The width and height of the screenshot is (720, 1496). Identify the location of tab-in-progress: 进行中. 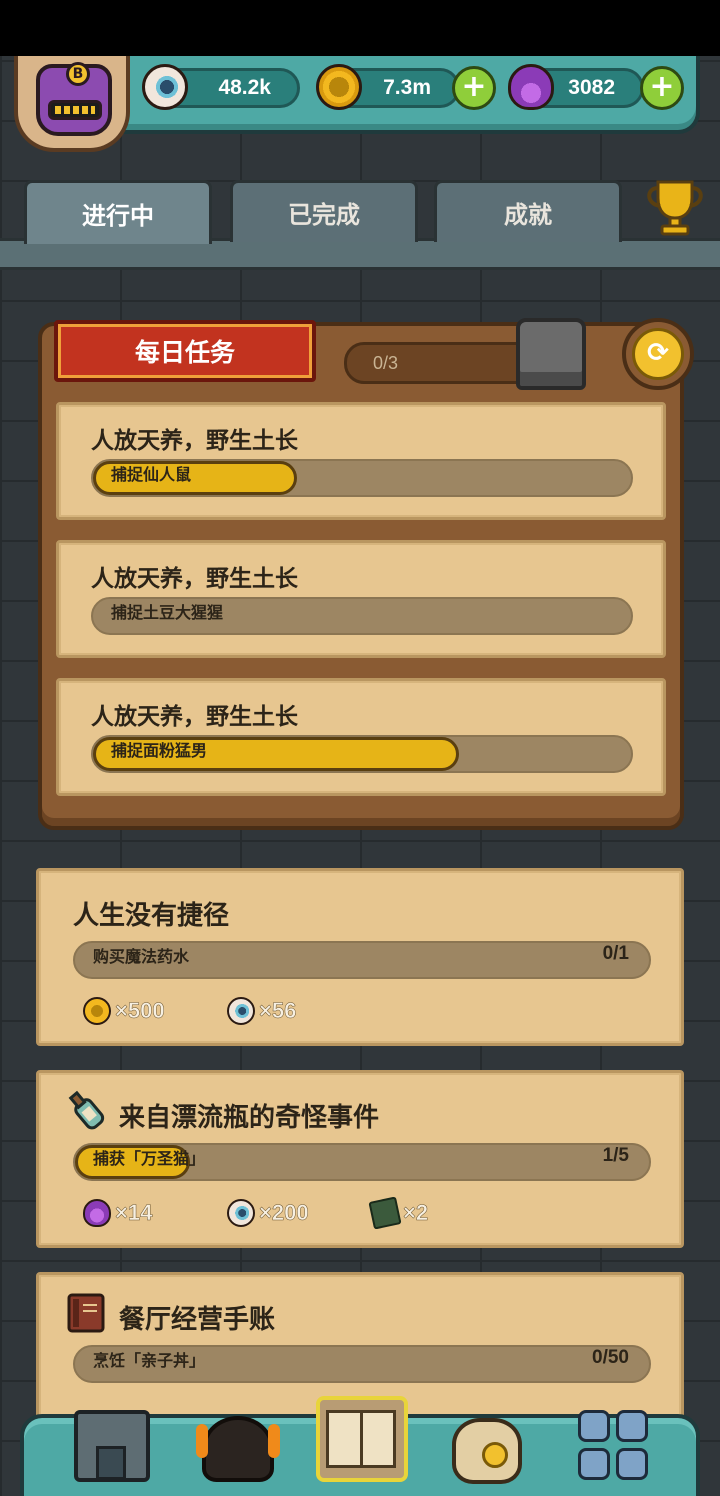
(118, 212).